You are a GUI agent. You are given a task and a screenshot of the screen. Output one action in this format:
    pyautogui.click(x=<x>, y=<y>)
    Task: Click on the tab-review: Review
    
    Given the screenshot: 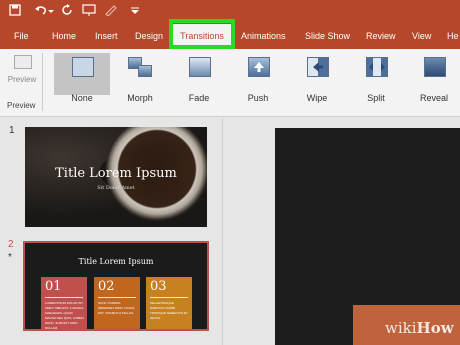 What is the action you would take?
    pyautogui.click(x=381, y=36)
    